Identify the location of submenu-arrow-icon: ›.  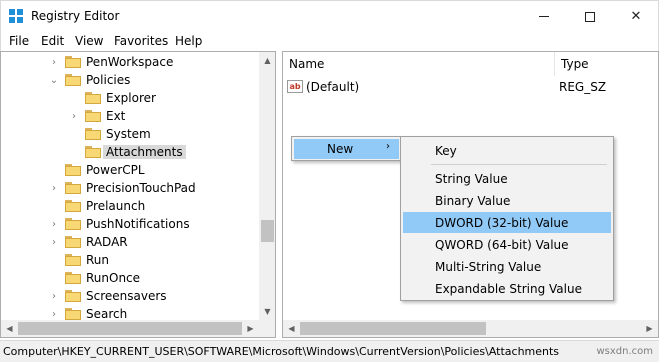
(388, 146).